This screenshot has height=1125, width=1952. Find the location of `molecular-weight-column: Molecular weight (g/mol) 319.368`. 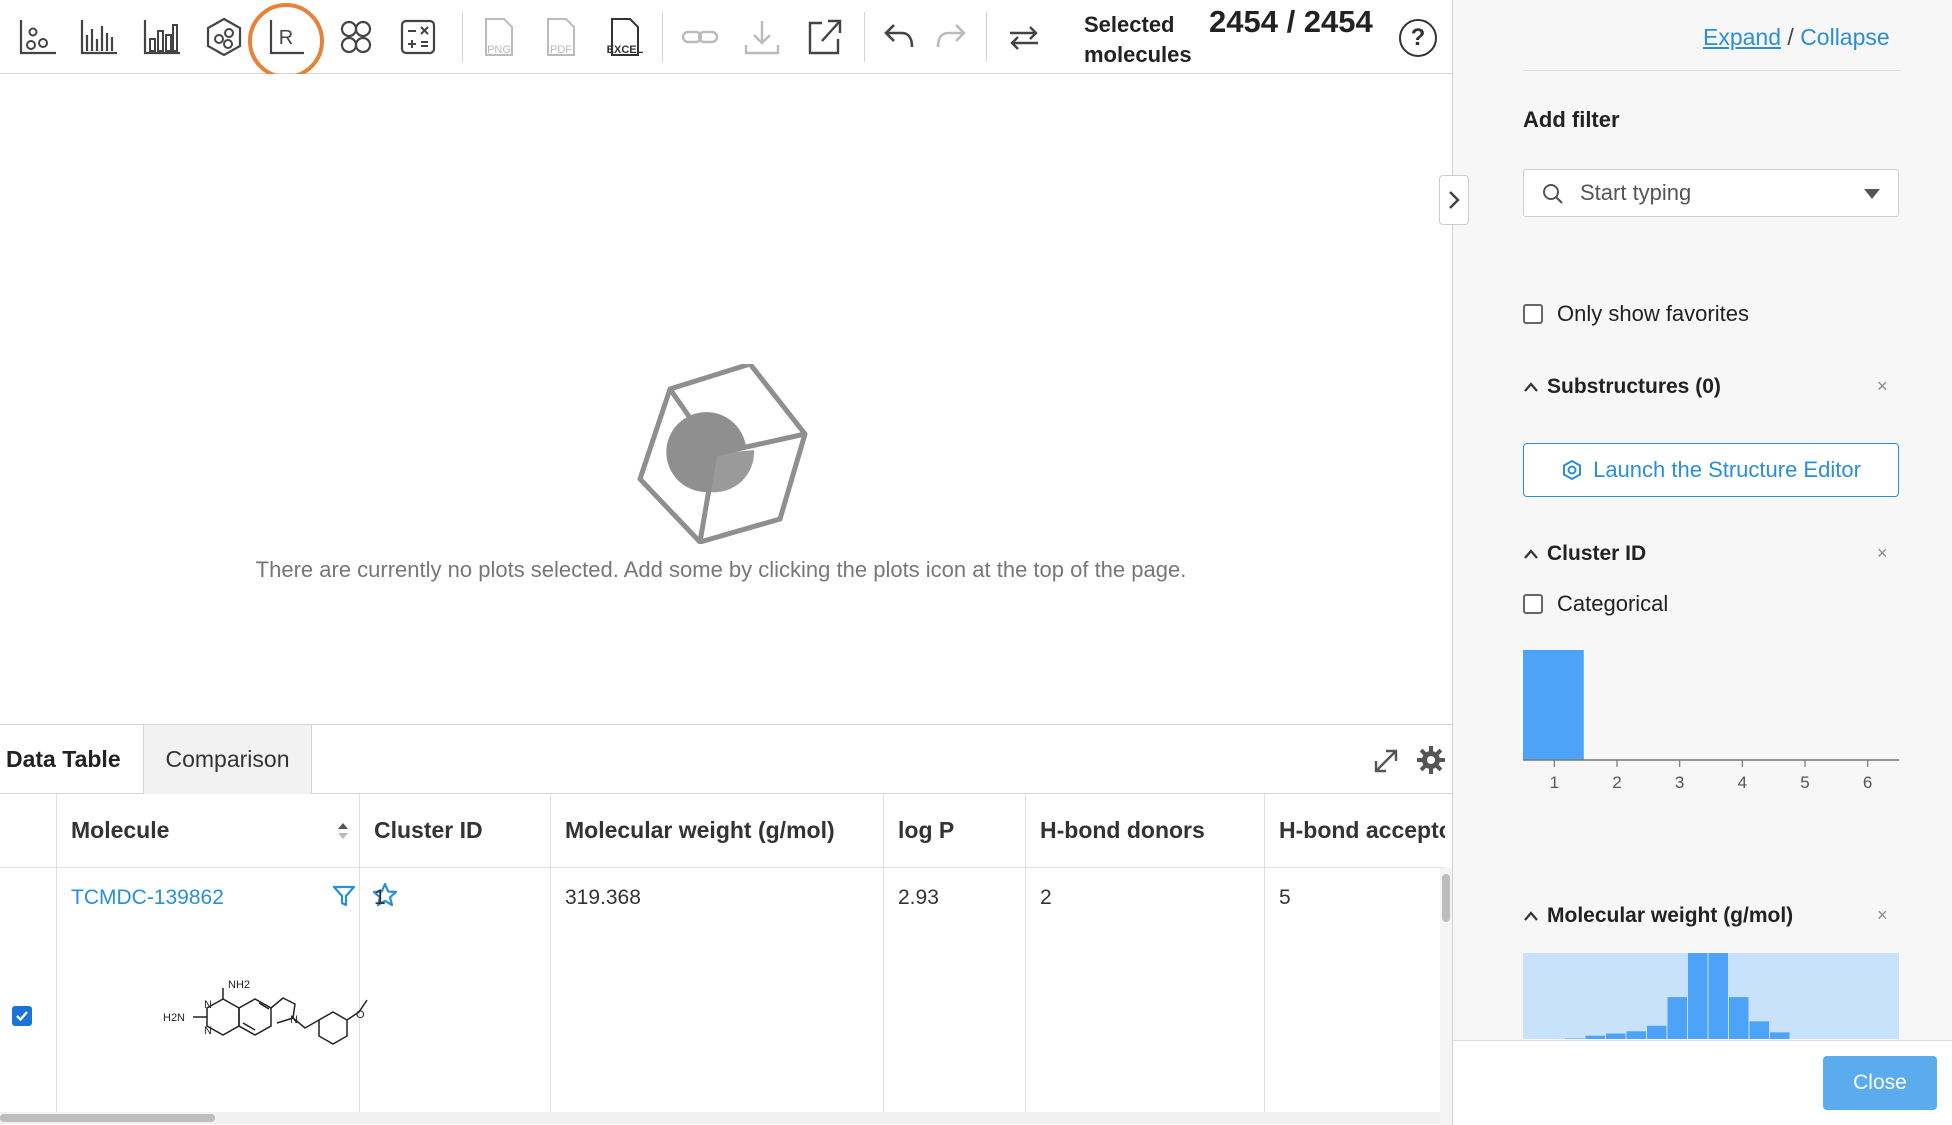

molecular-weight-column: Molecular weight (g/mol) 319.368 is located at coordinates (717, 953).